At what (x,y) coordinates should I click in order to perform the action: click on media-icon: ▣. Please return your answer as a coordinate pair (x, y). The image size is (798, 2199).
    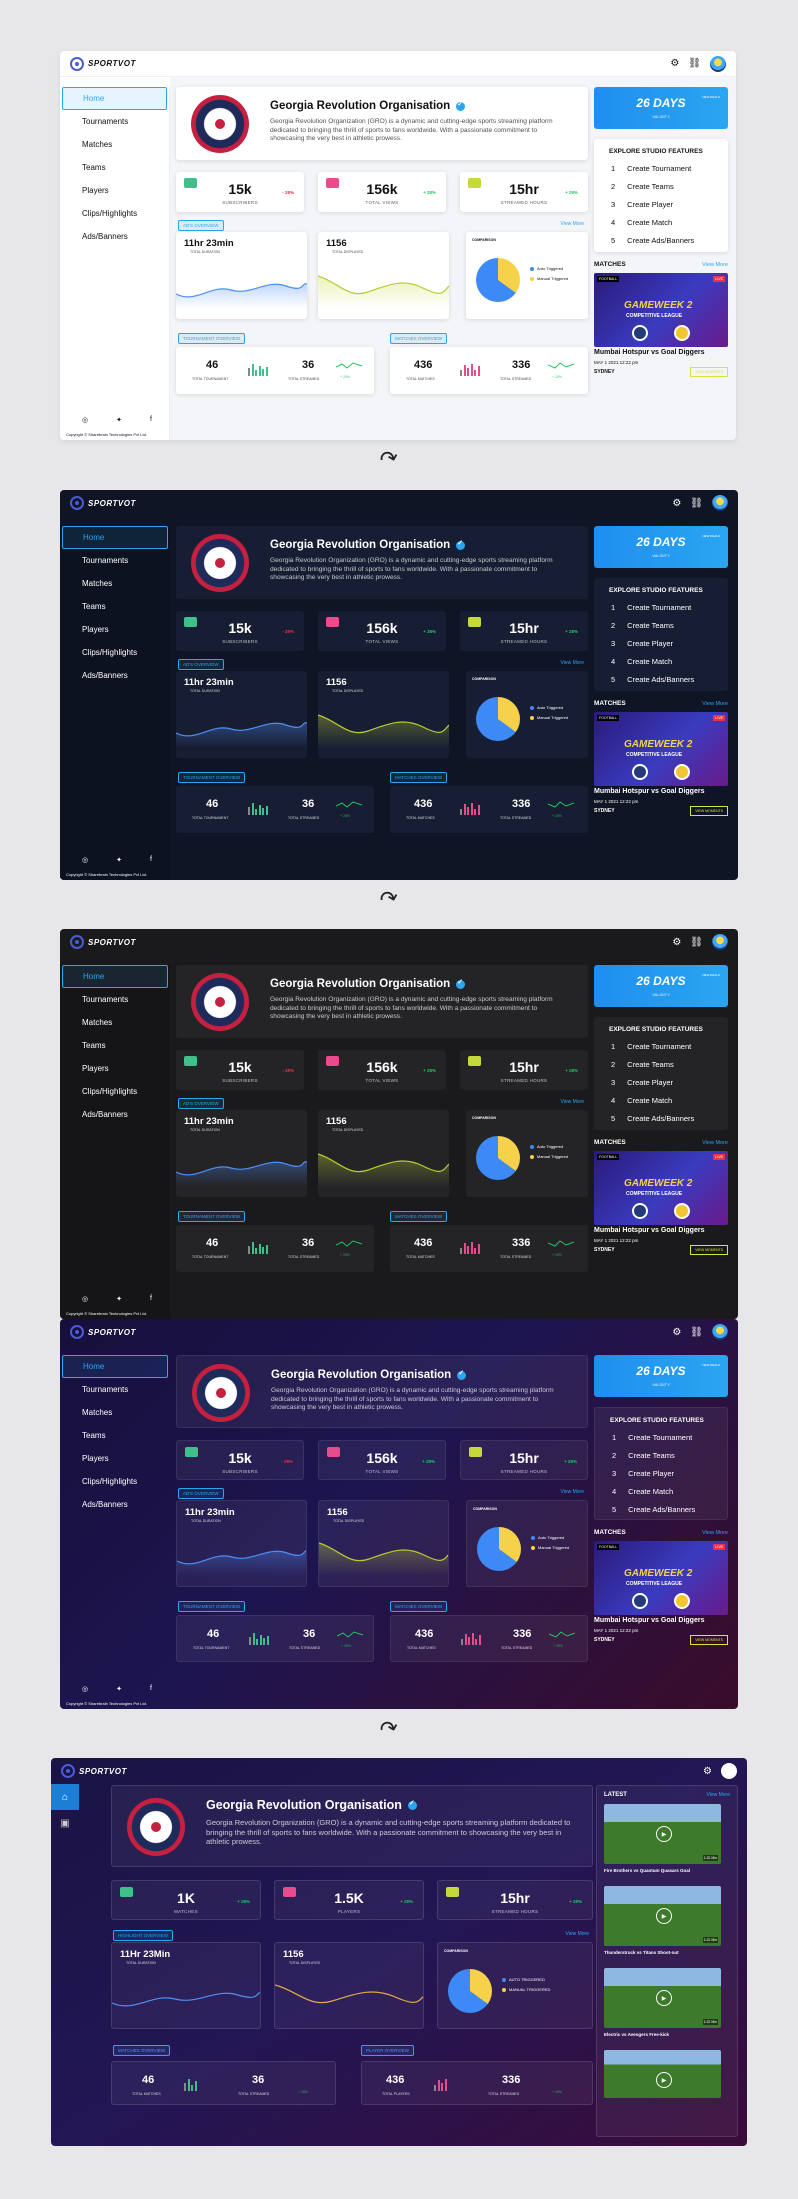
    Looking at the image, I should click on (65, 1823).